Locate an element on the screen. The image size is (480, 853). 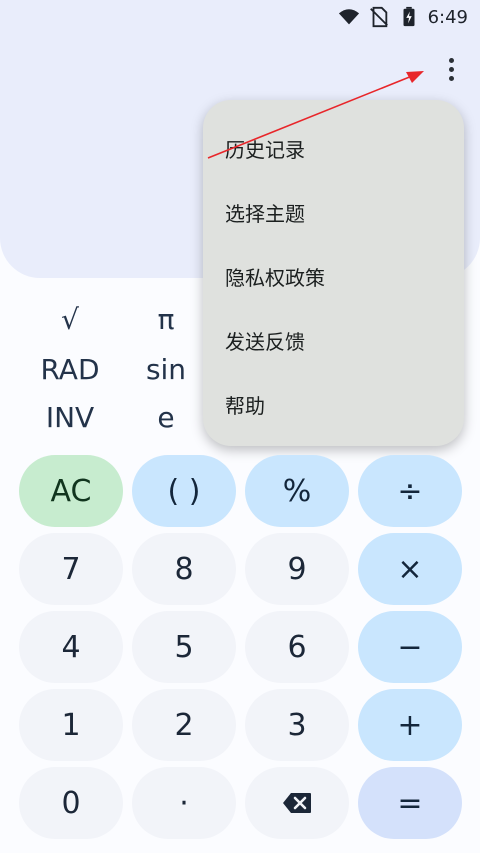
parentheses-button: ( ) is located at coordinates (184, 491).